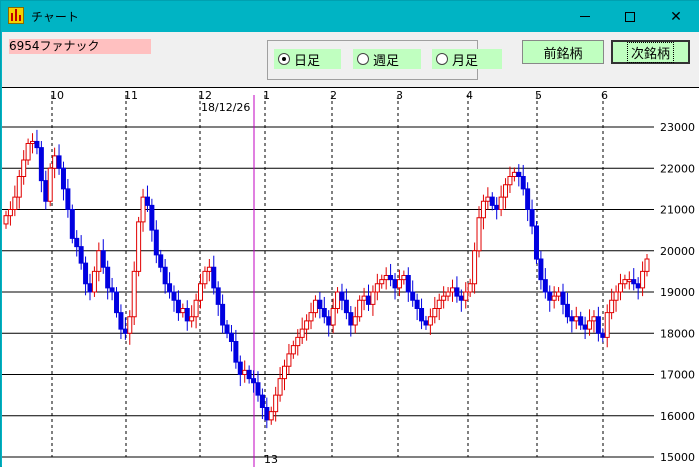 Image resolution: width=699 pixels, height=467 pixels. Describe the element at coordinates (271, 459) in the screenshot. I see `cursor-value-label: 13` at that location.